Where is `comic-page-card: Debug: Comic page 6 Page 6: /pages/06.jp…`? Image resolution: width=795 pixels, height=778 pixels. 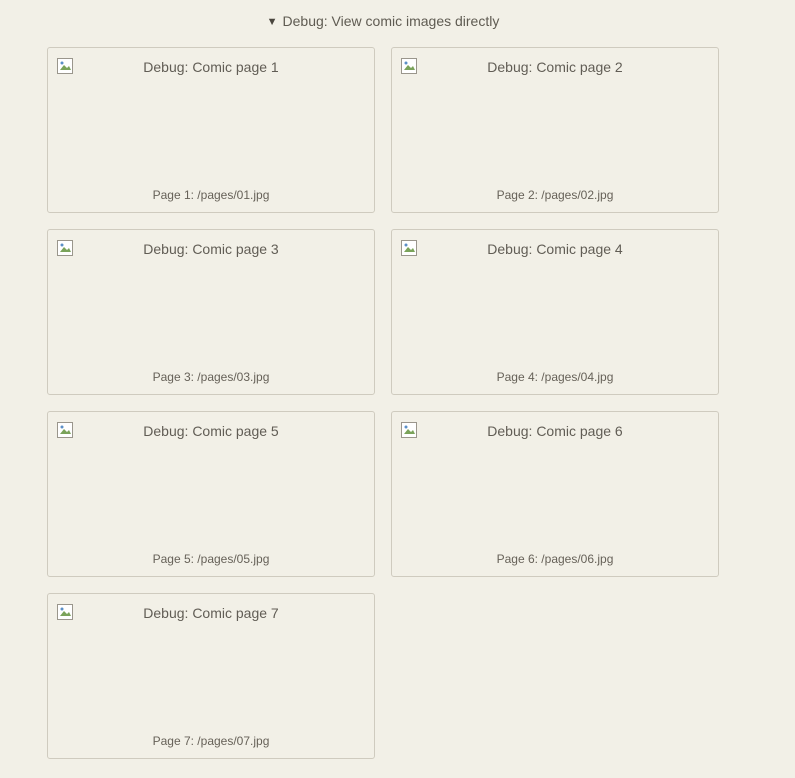 comic-page-card: Debug: Comic page 6 Page 6: /pages/06.jp… is located at coordinates (555, 494).